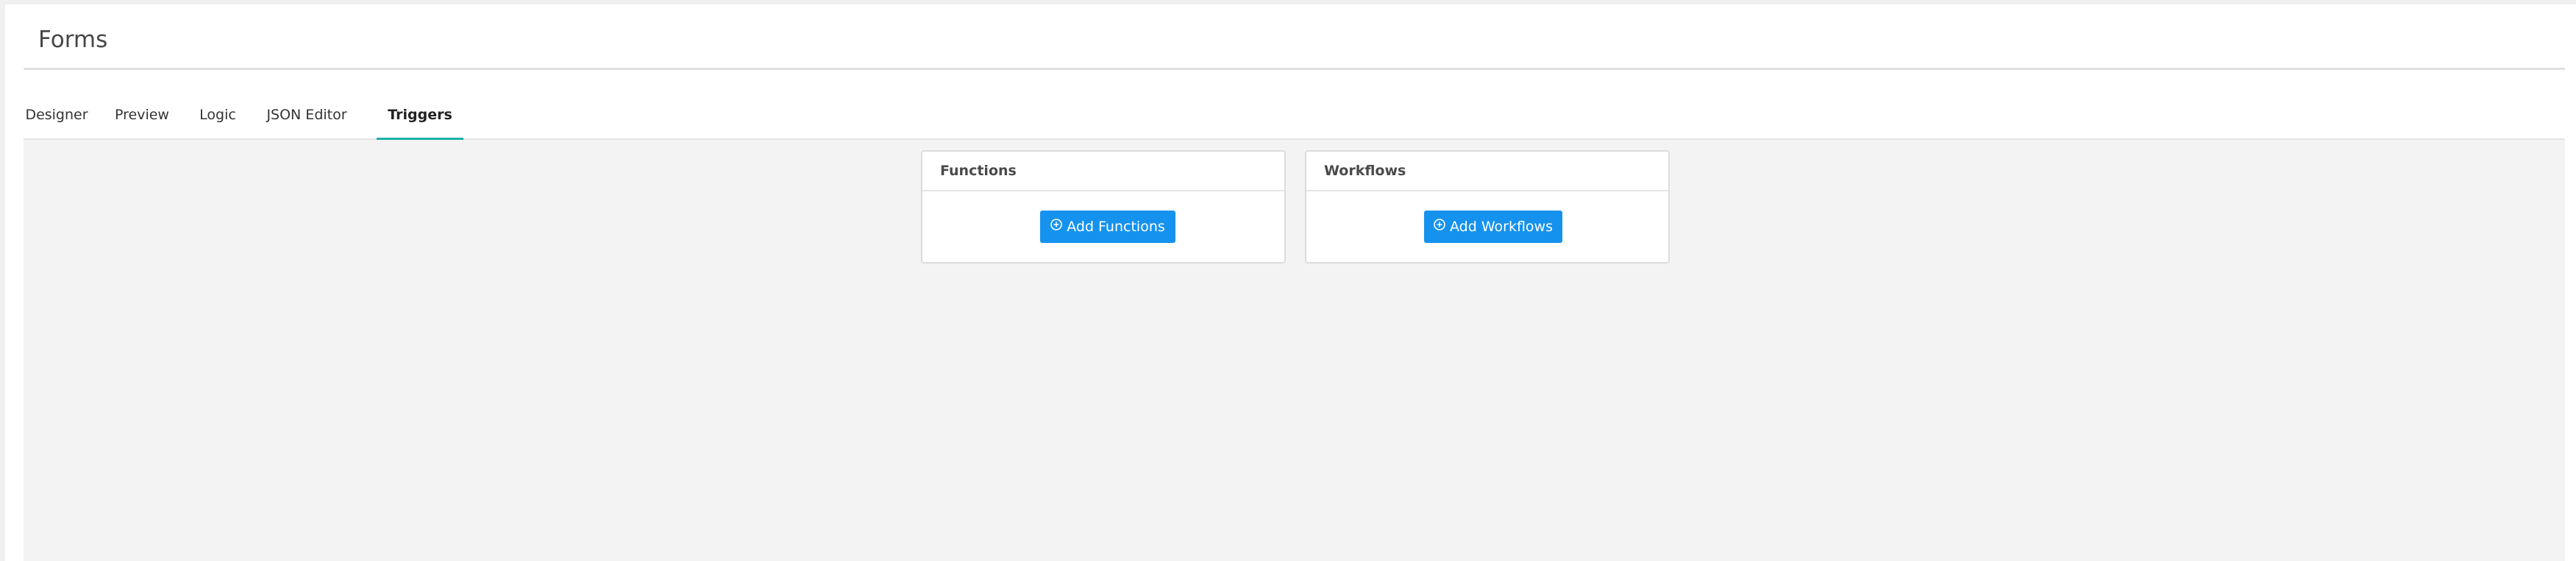  What do you see at coordinates (1487, 207) in the screenshot?
I see `workflows-card: Workflows Add Workflows` at bounding box center [1487, 207].